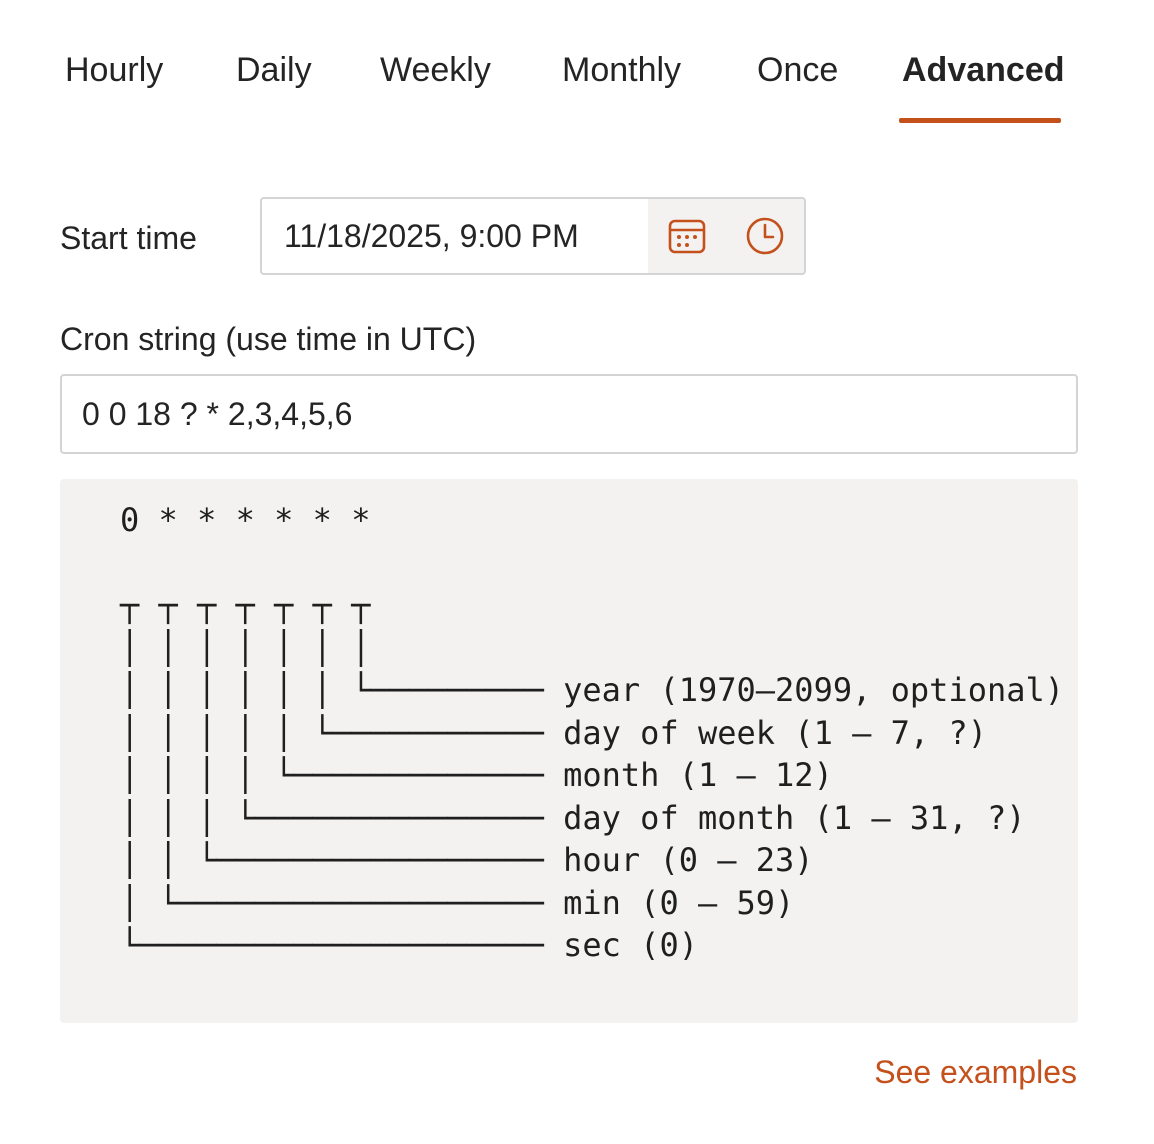 The width and height of the screenshot is (1154, 1144). I want to click on see-examples-link: See examples, so click(975, 1072).